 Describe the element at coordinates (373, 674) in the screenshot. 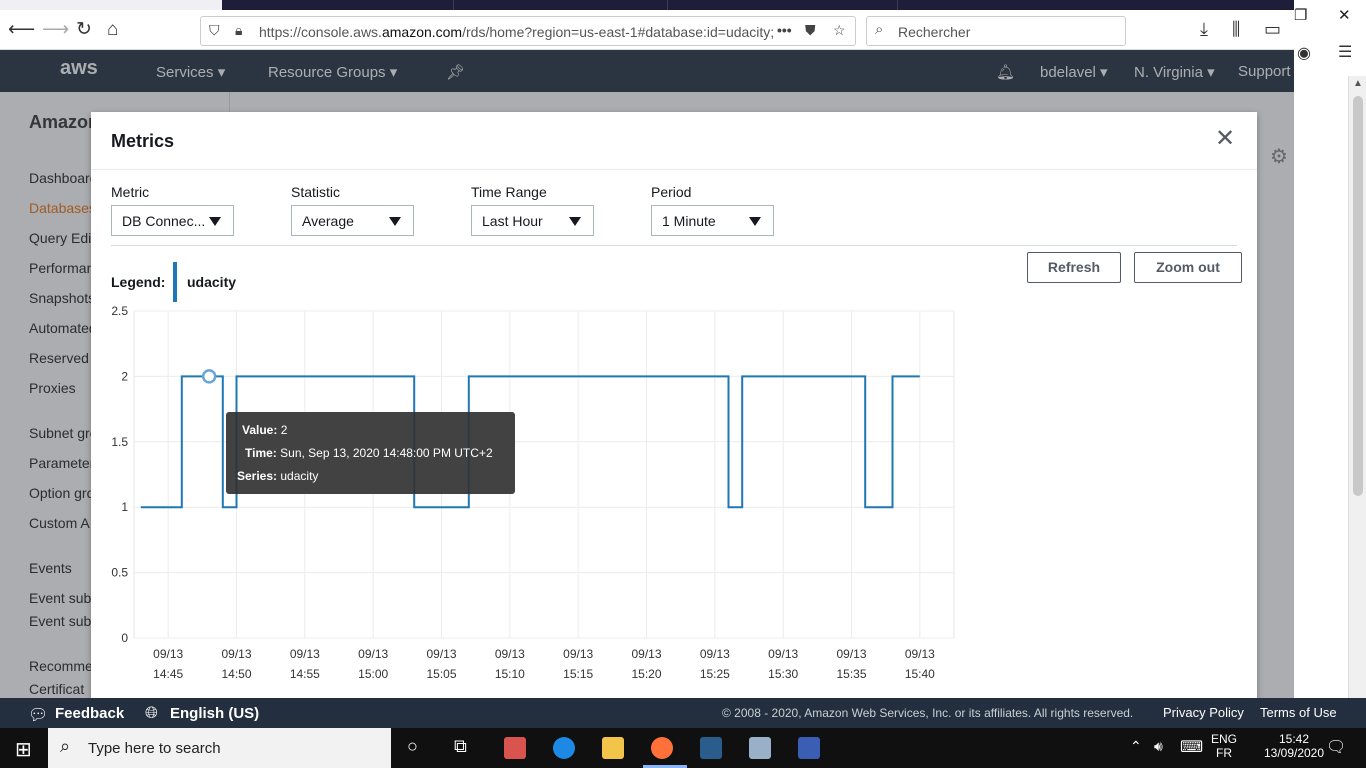

I see `x-tick-time-label: 15:00` at that location.